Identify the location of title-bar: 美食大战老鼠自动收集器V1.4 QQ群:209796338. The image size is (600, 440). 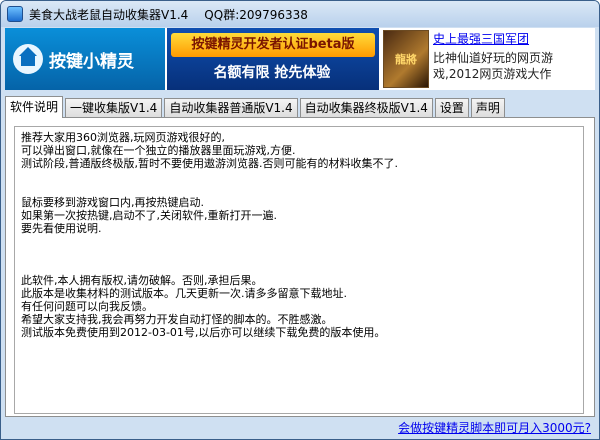
(300, 14).